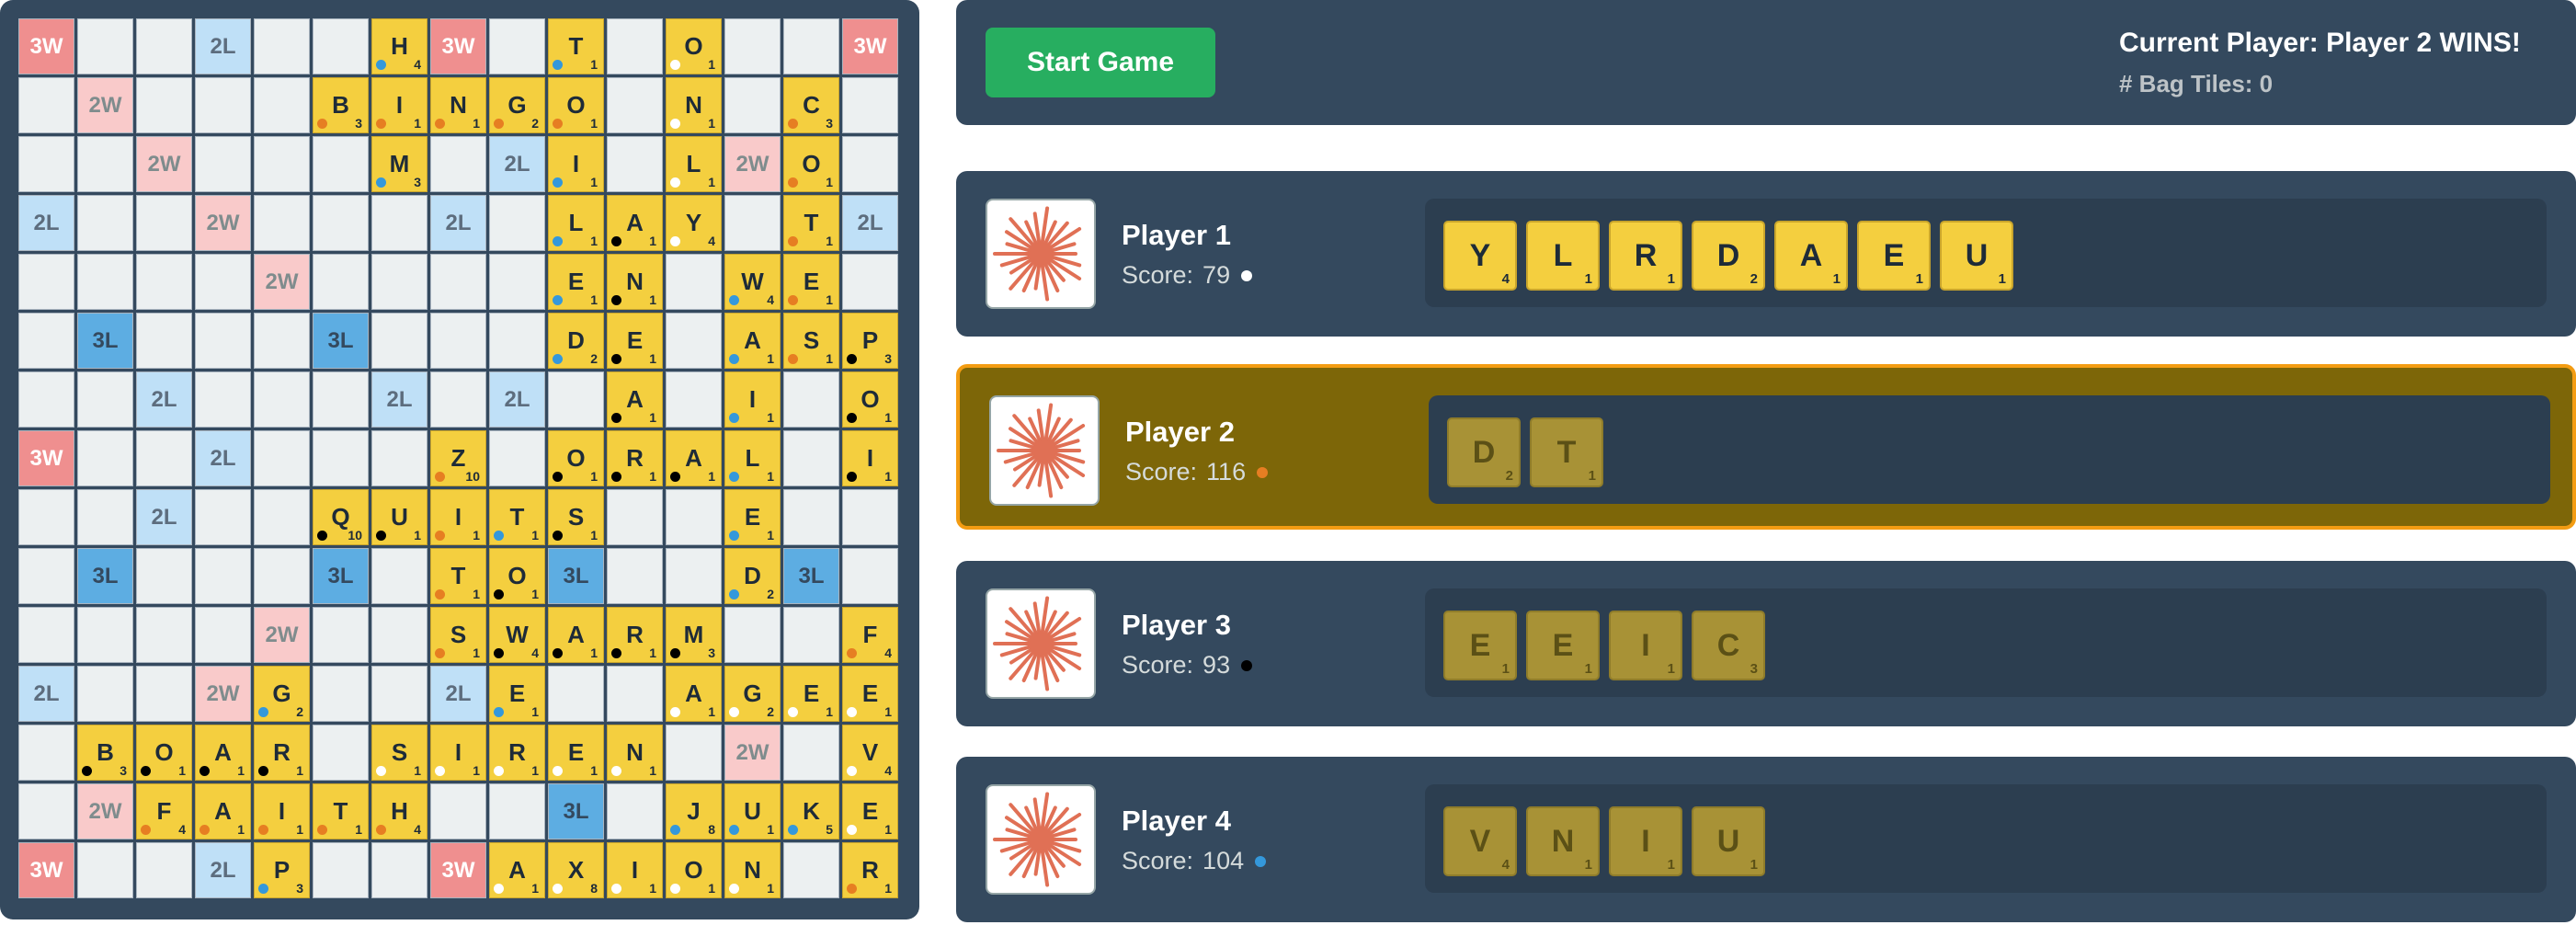 The height and width of the screenshot is (925, 2576). What do you see at coordinates (282, 694) in the screenshot?
I see `board-tile: G2` at bounding box center [282, 694].